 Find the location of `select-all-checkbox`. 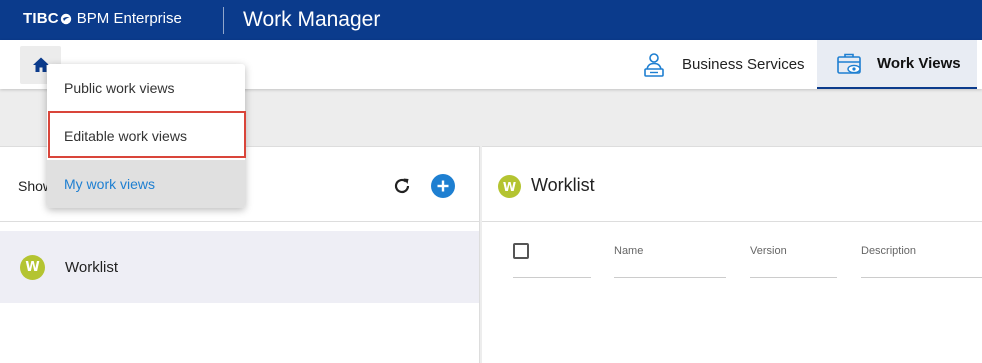

select-all-checkbox is located at coordinates (521, 251).